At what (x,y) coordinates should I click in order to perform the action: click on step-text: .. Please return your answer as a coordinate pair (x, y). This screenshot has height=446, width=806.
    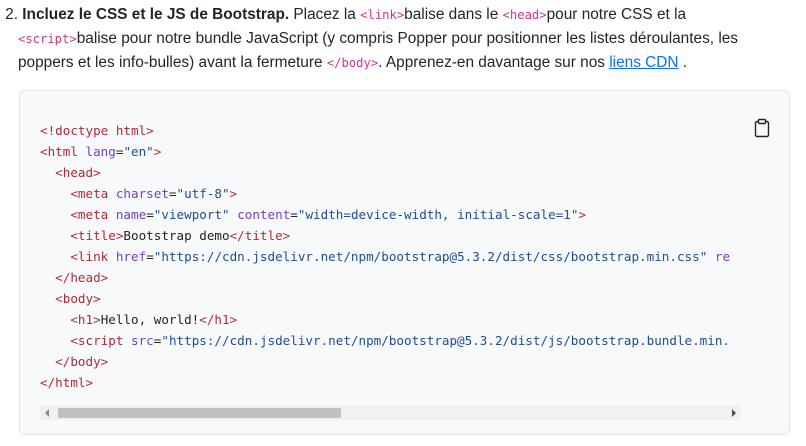
    Looking at the image, I should click on (683, 62).